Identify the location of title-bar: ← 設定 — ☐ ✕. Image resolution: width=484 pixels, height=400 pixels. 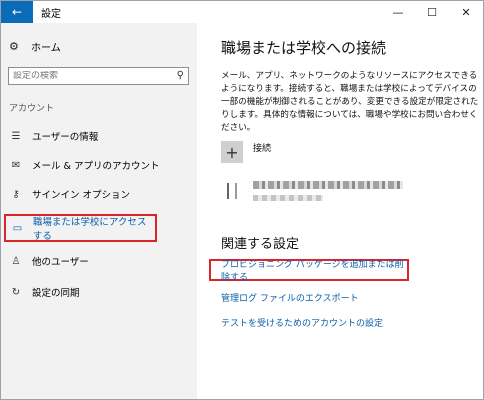
(242, 12).